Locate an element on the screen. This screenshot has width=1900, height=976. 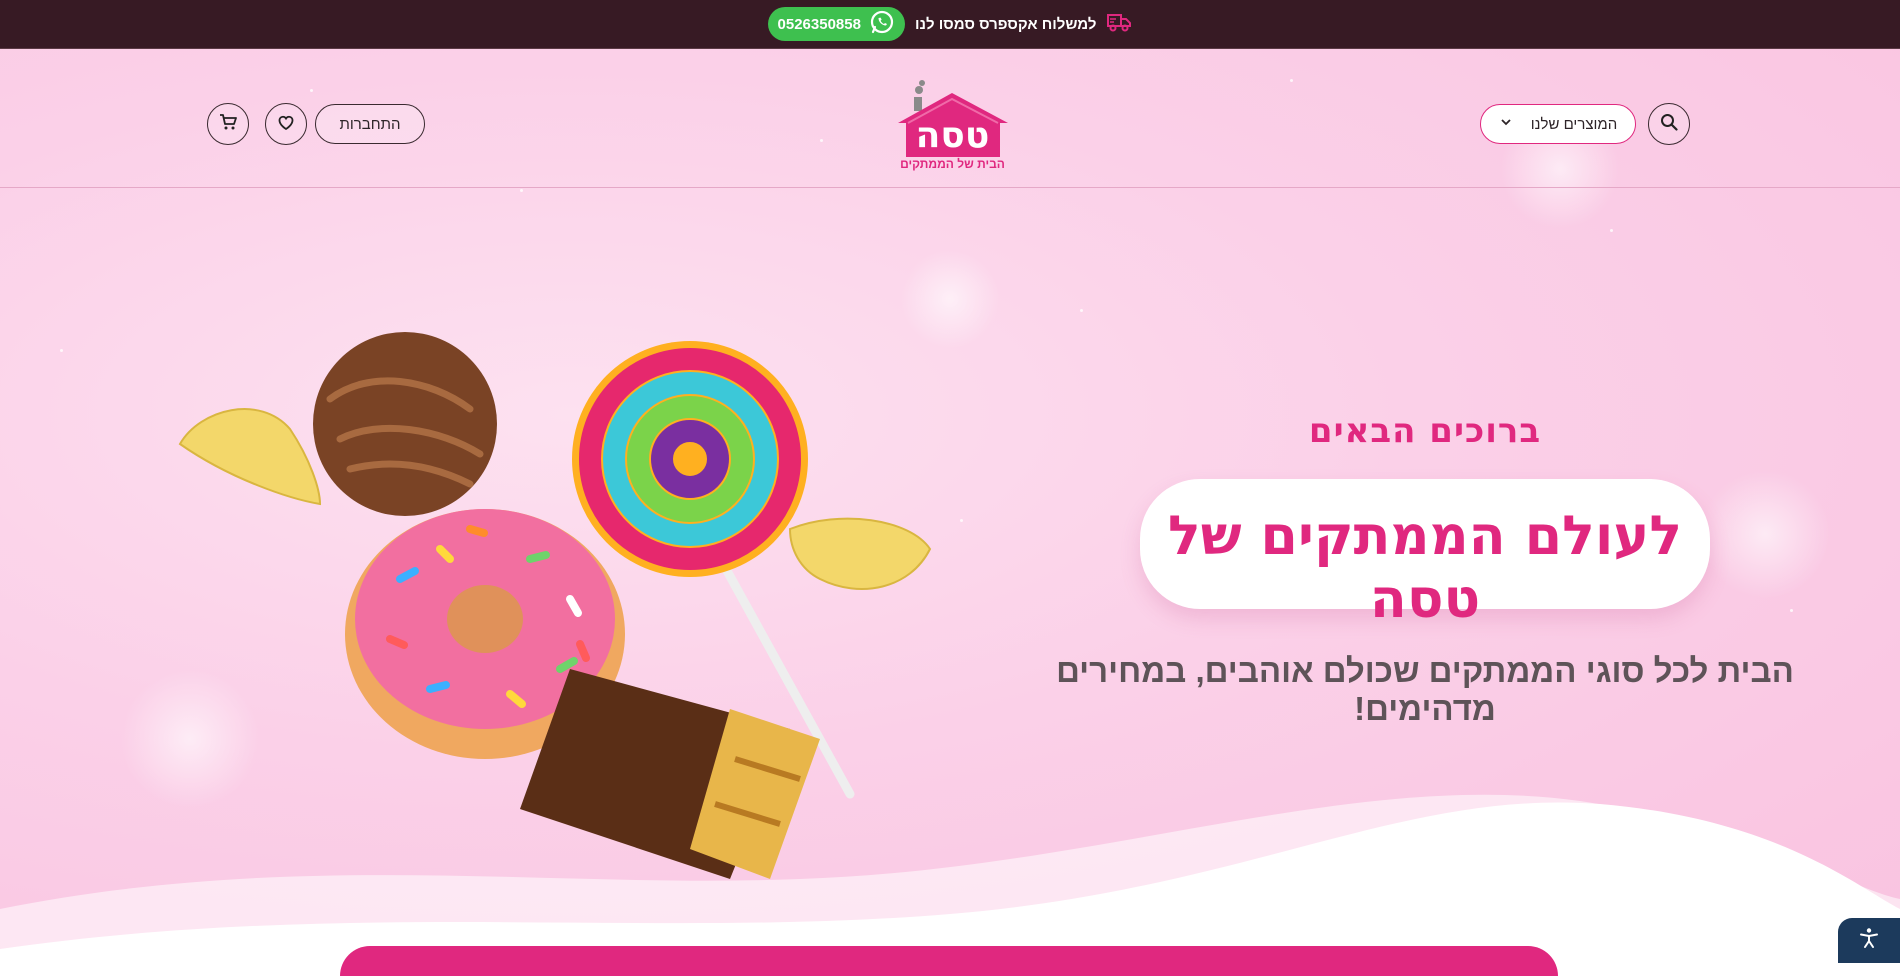
site-logo: טסה הבית של הממתקים is located at coordinates (952, 128).